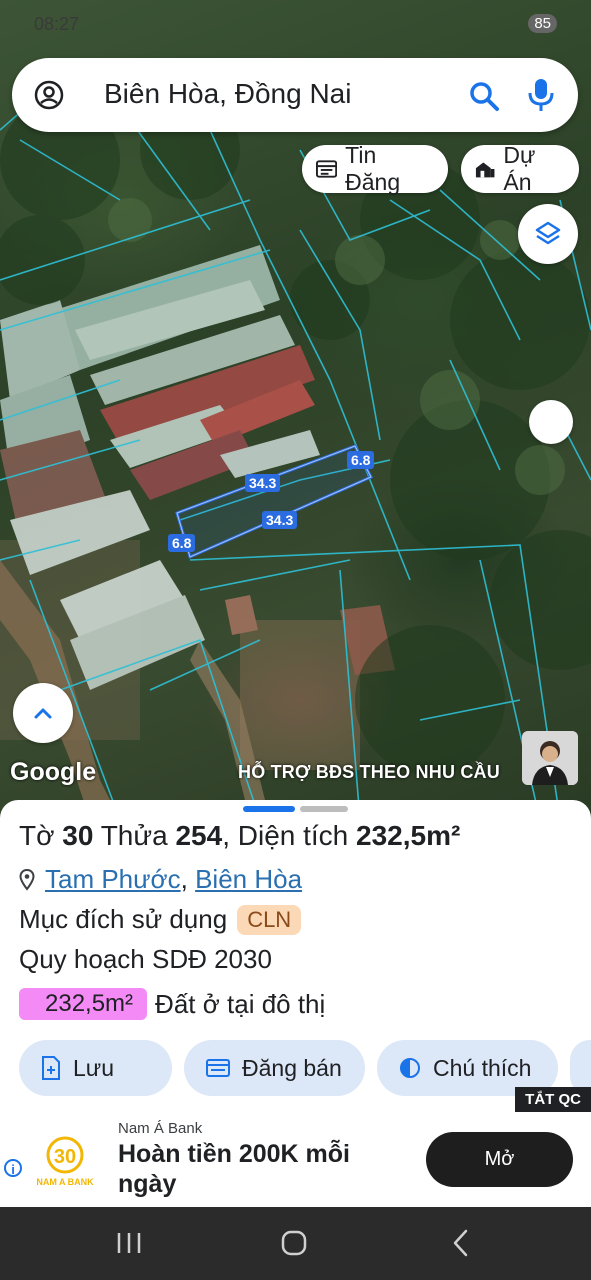 The height and width of the screenshot is (1280, 591). What do you see at coordinates (482, 1067) in the screenshot?
I see `legend-label: Chú thích` at bounding box center [482, 1067].